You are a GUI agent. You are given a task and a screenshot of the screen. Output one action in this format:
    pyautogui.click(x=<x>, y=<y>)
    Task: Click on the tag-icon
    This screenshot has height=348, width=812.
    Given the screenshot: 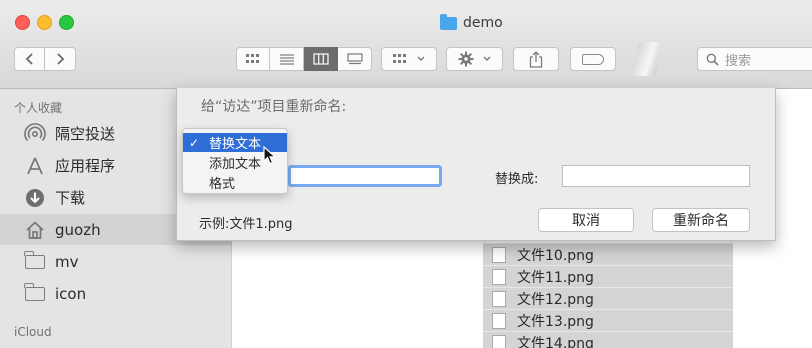 What is the action you would take?
    pyautogui.click(x=593, y=59)
    